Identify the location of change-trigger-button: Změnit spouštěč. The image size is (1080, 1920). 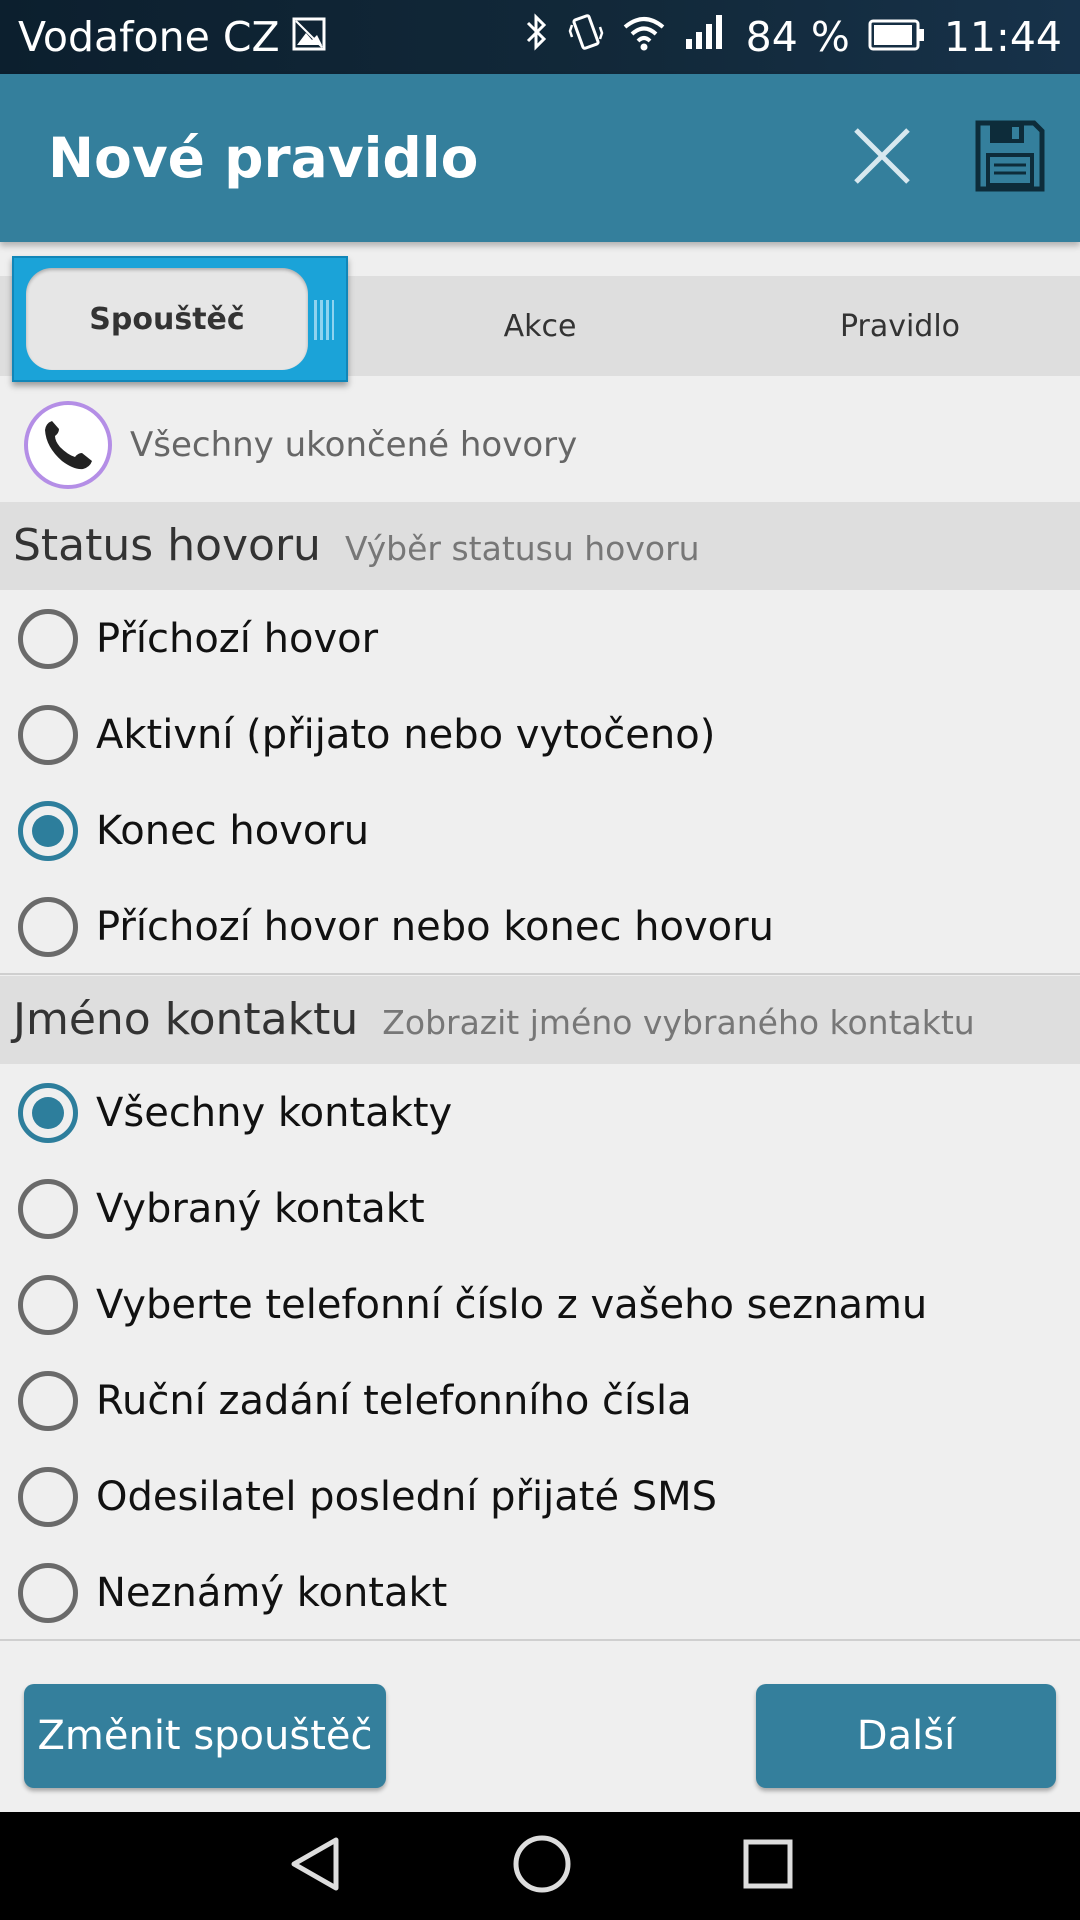
(205, 1736).